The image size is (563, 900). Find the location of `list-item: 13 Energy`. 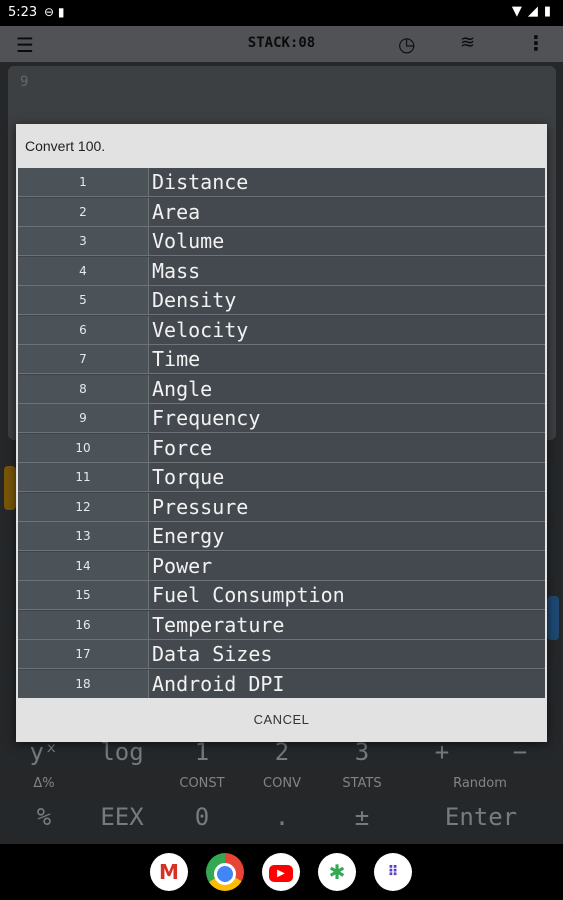

list-item: 13 Energy is located at coordinates (281, 536).